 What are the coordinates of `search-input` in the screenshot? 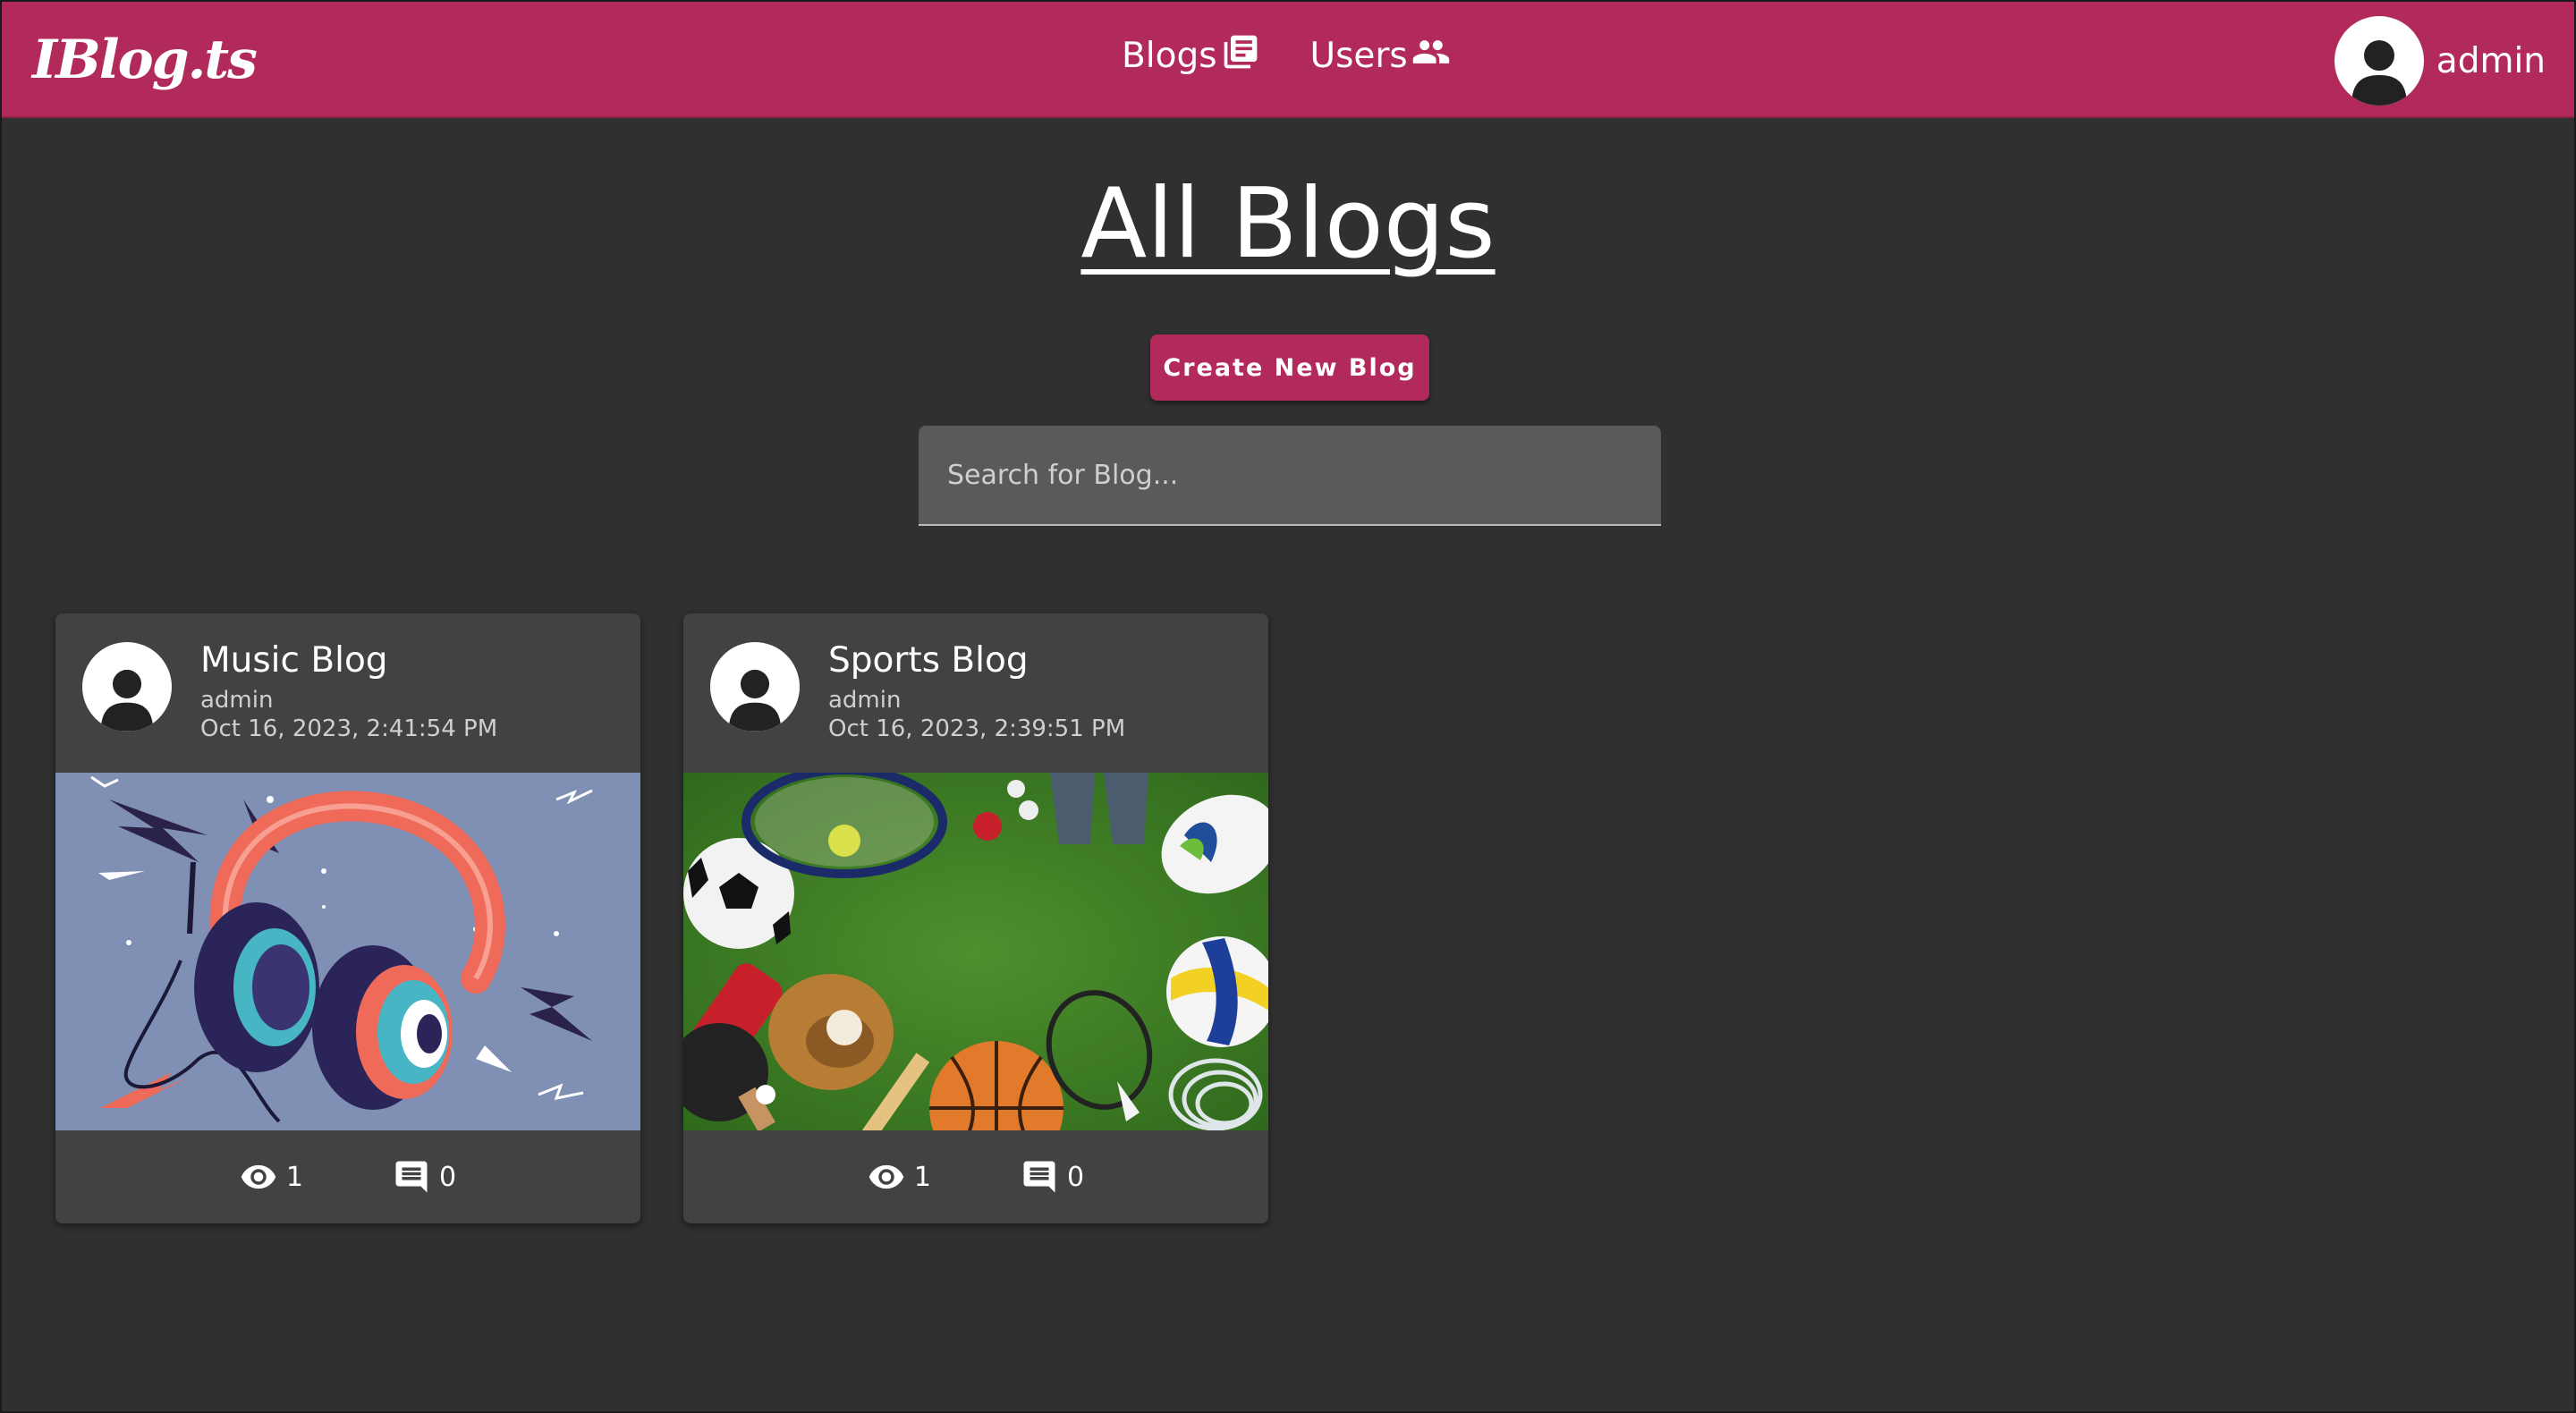 It's located at (1290, 475).